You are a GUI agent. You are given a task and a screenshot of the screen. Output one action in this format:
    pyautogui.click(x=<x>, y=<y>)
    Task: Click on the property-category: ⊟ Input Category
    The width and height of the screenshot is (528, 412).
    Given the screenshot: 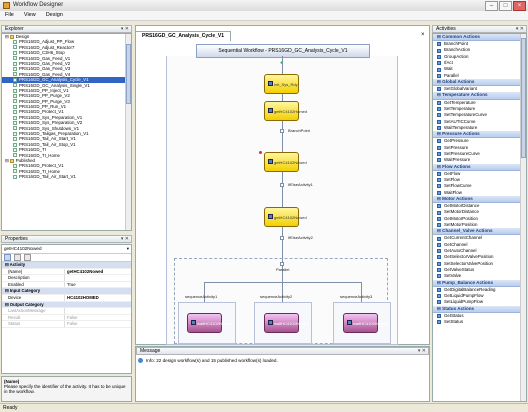 What is the action you would take?
    pyautogui.click(x=66, y=291)
    